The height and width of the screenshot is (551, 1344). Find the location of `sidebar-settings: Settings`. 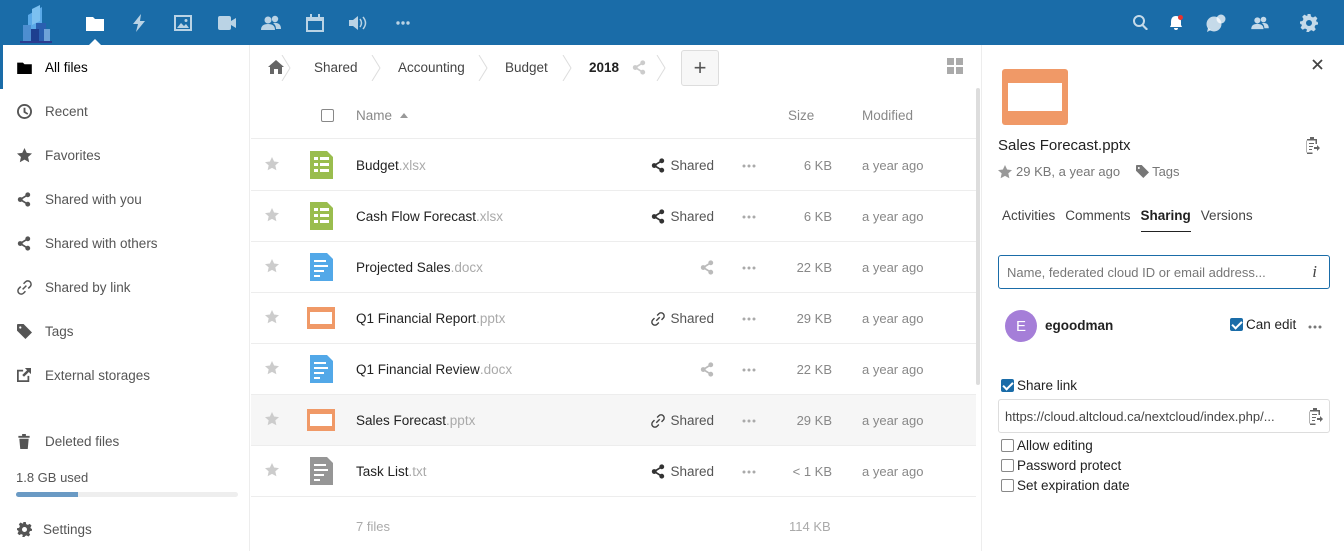

sidebar-settings: Settings is located at coordinates (125, 529).